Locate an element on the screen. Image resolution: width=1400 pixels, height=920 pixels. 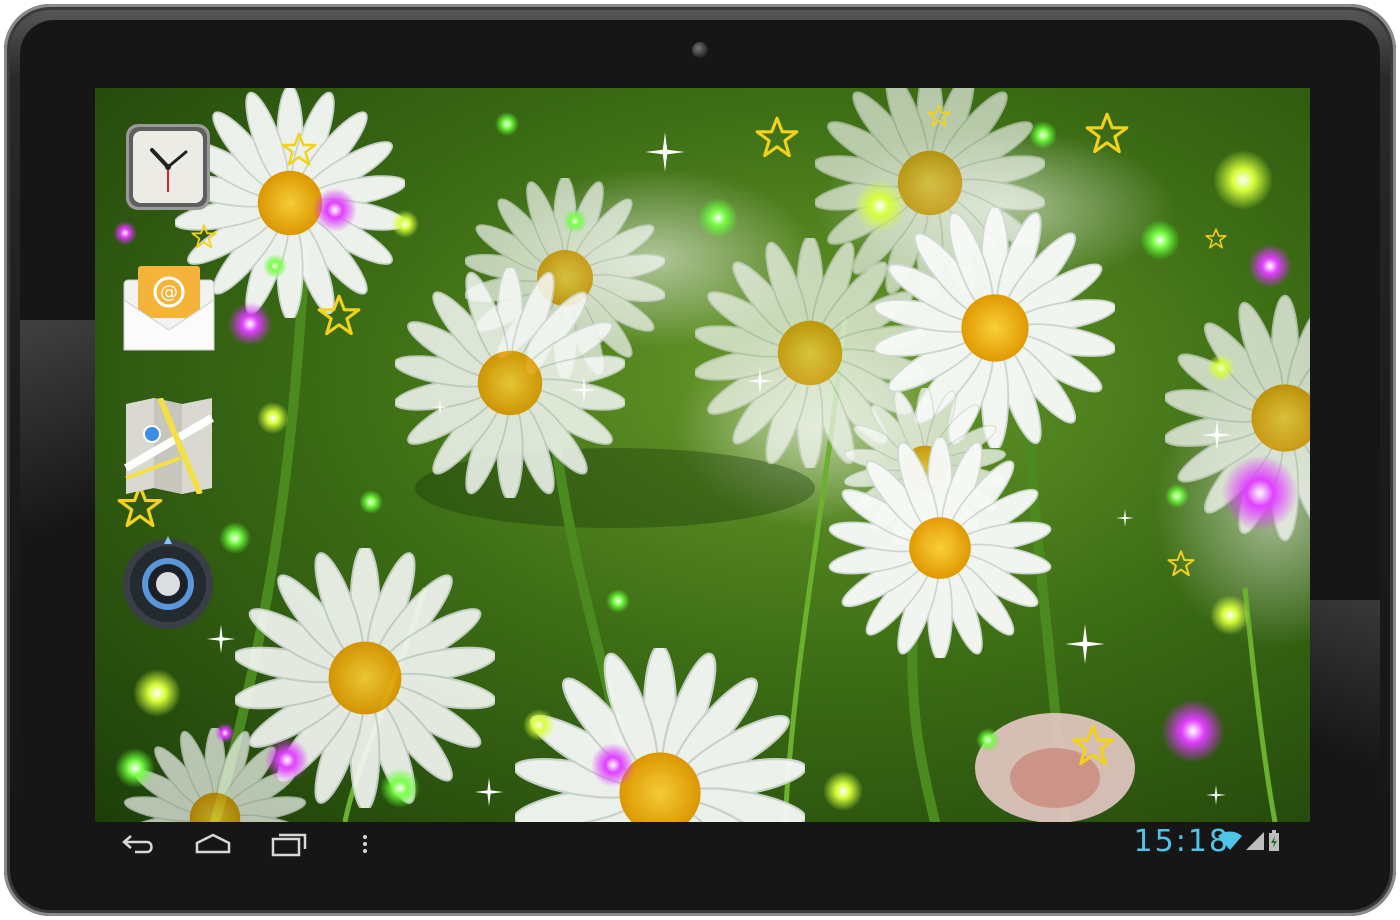
wifi-icon is located at coordinates (1230, 840).